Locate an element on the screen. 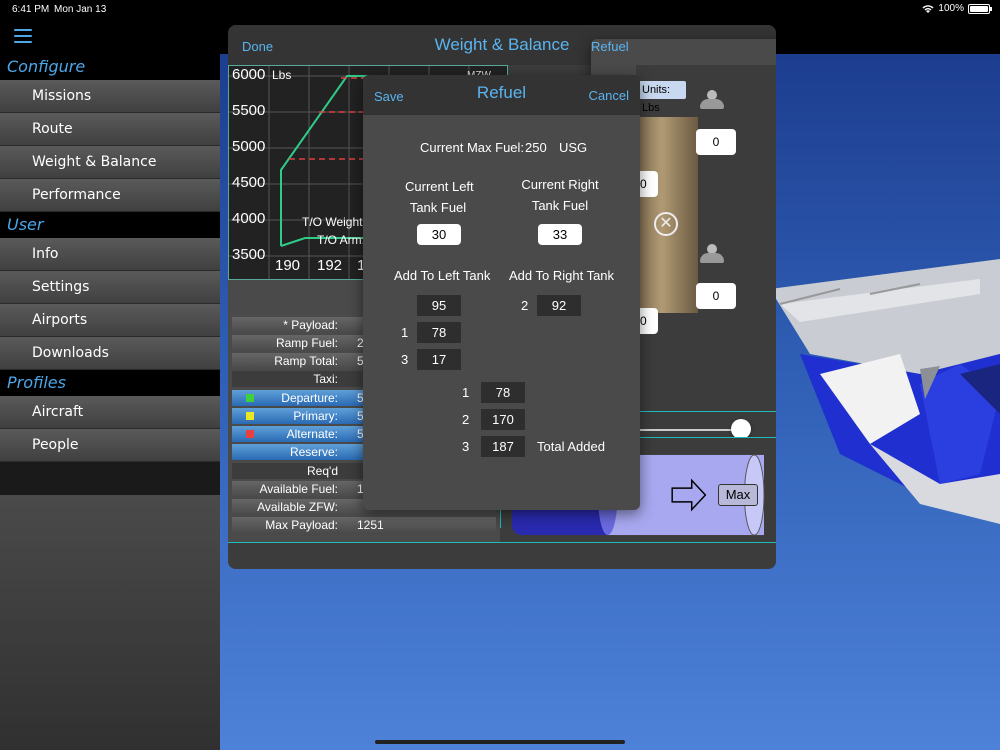  y-tick-label: 4000 is located at coordinates (249, 218).